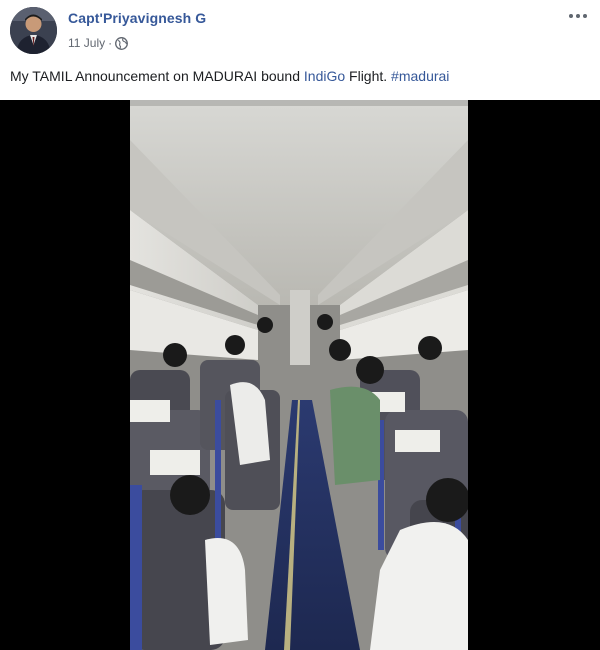 The image size is (600, 650). What do you see at coordinates (324, 76) in the screenshot?
I see `brand-link: IndiGo` at bounding box center [324, 76].